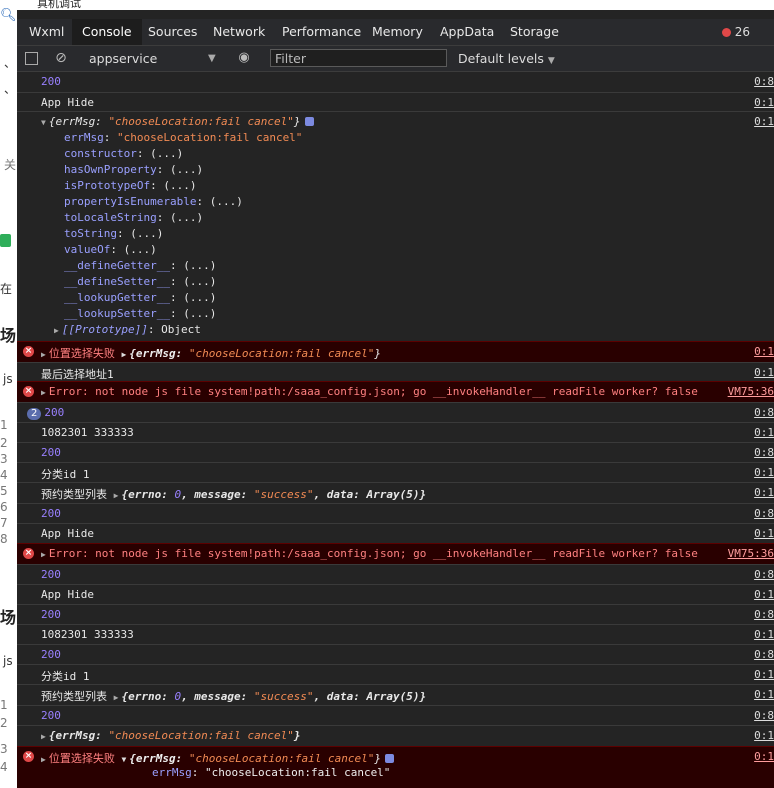  Describe the element at coordinates (46, 32) in the screenshot. I see `tab-wxml: Wxml` at that location.